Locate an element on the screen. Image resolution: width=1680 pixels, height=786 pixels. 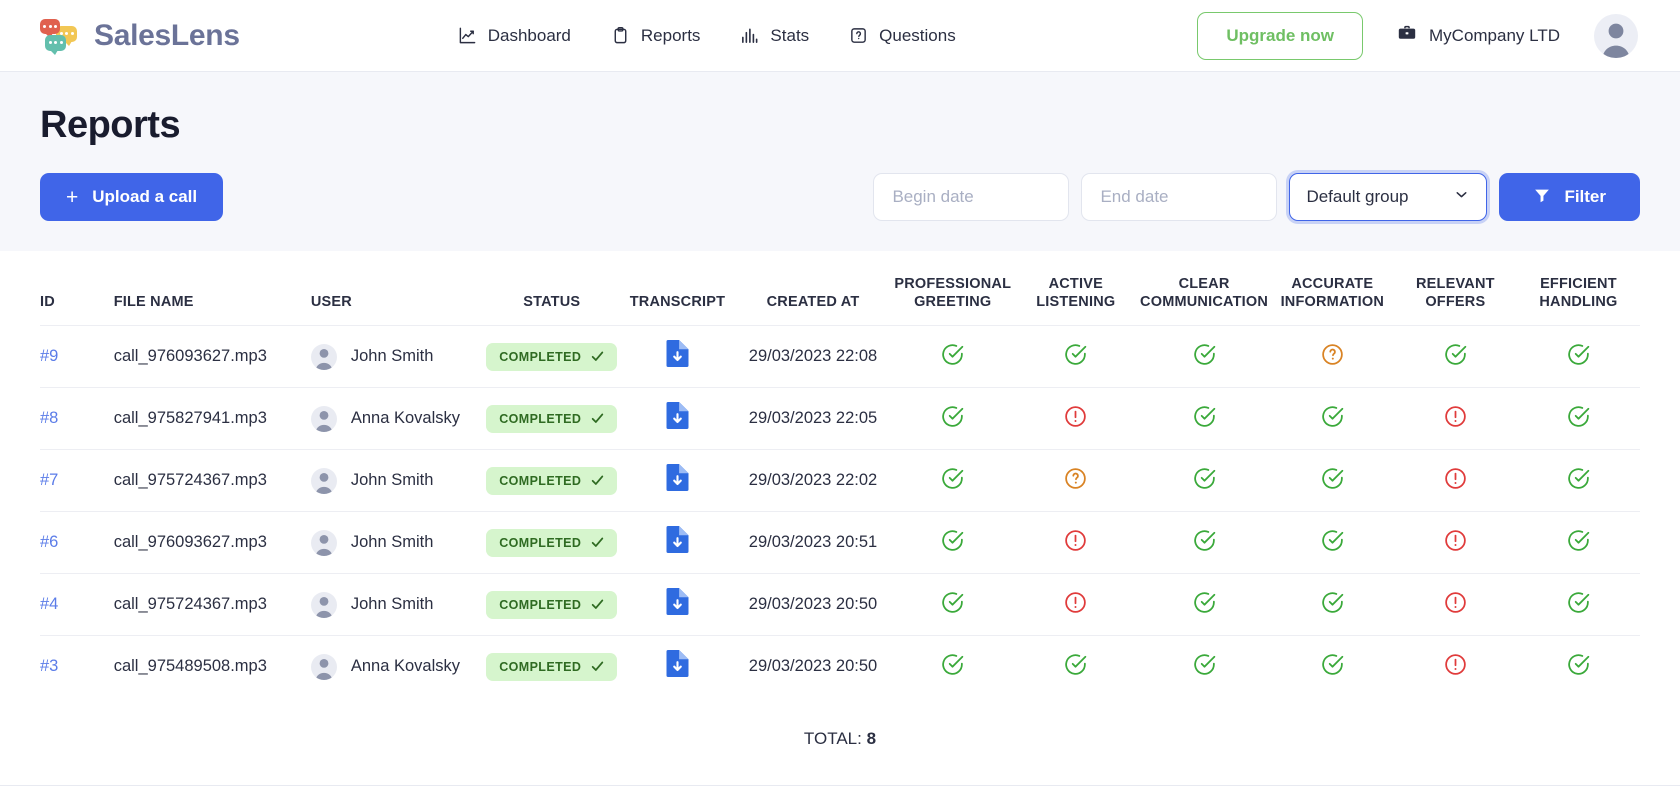
begin-date-input is located at coordinates (971, 197).